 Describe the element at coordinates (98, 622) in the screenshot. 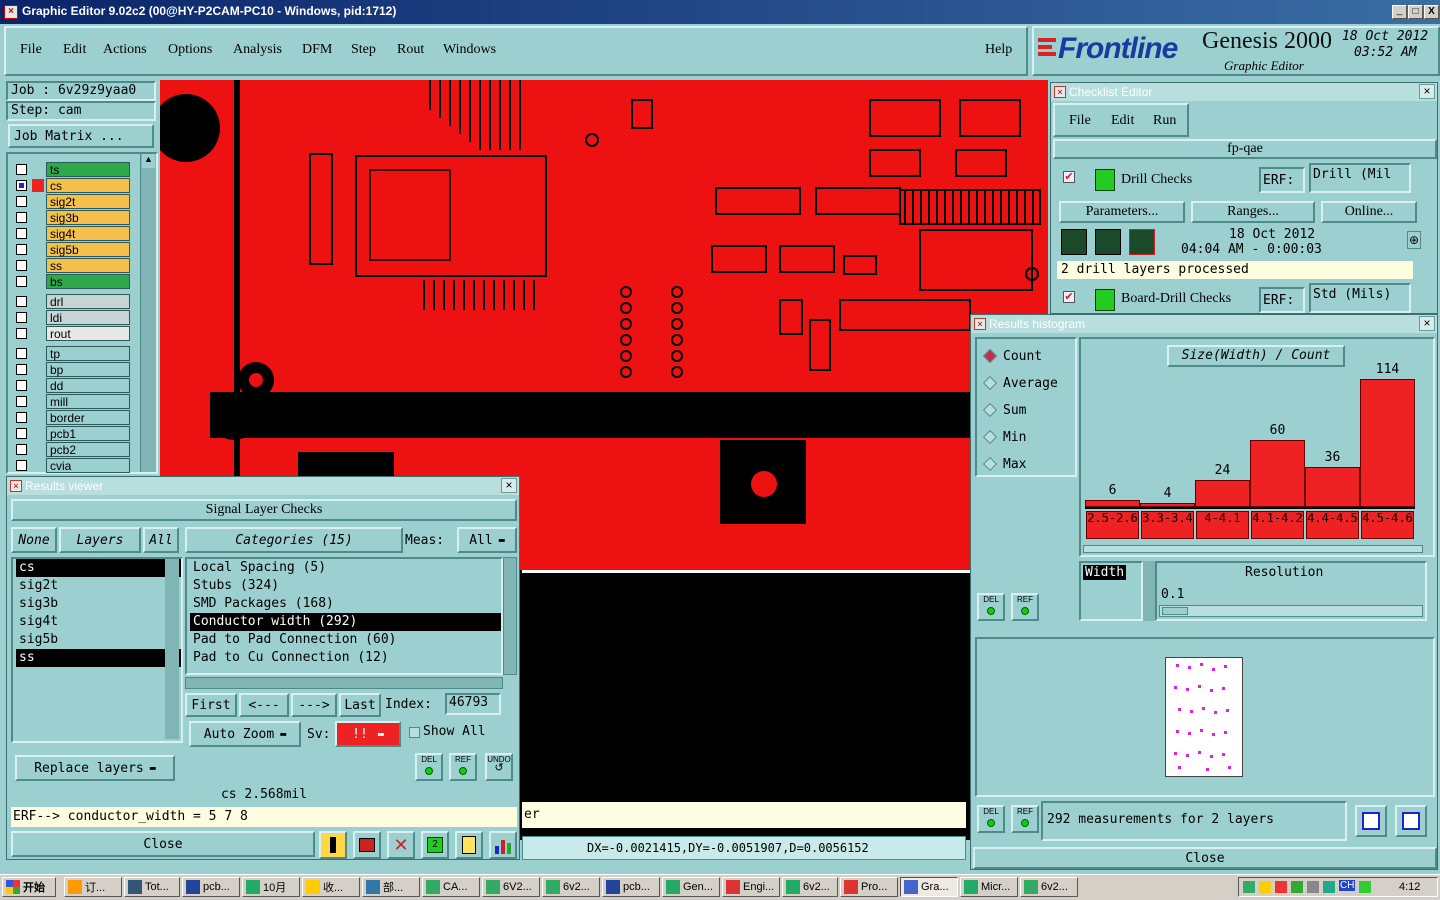

I see `result-layer-item: sig4t` at that location.